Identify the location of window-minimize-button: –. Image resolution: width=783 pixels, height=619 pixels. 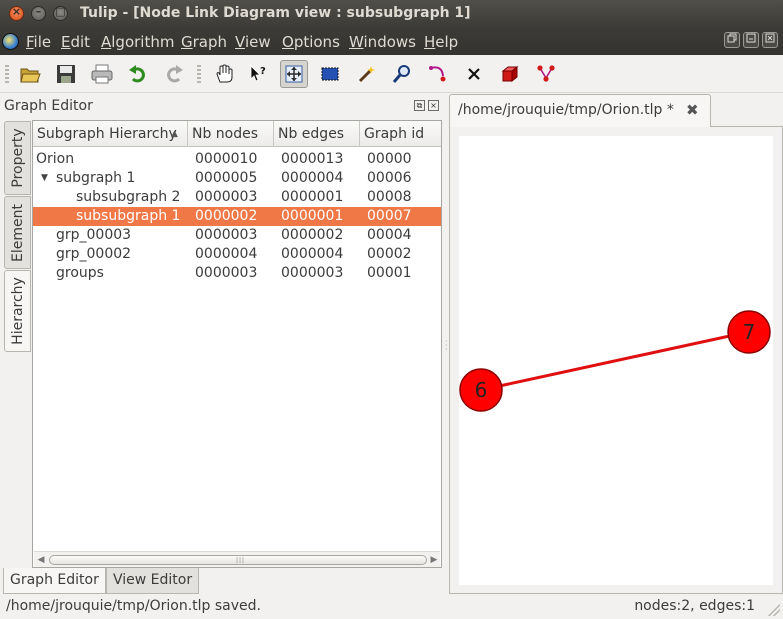
(38, 13).